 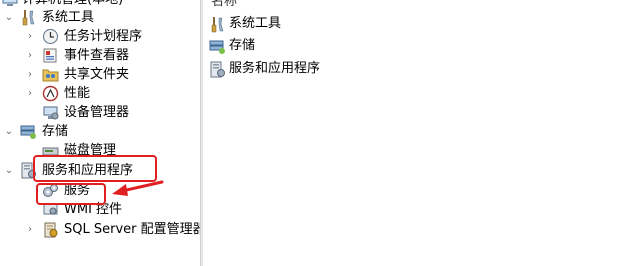 I want to click on services-apps-icon, so click(x=217, y=69).